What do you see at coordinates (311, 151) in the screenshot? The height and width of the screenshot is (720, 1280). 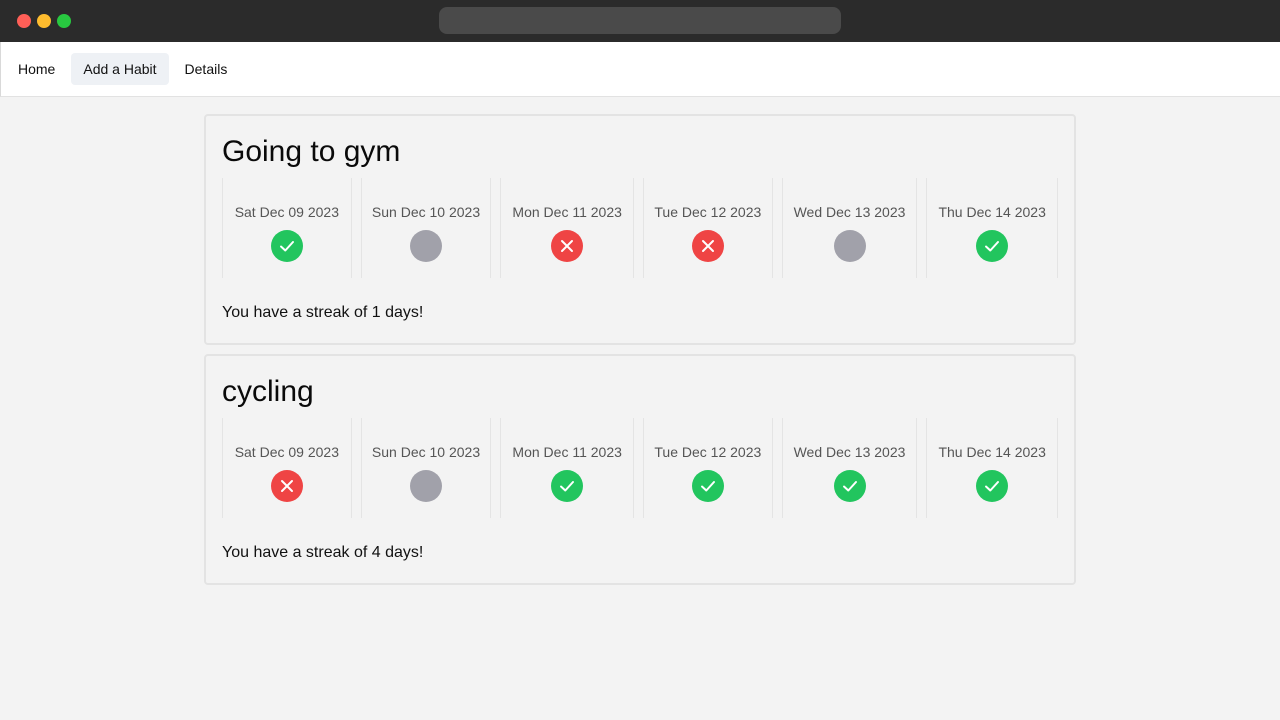 I see `habit-title: Going to gym` at bounding box center [311, 151].